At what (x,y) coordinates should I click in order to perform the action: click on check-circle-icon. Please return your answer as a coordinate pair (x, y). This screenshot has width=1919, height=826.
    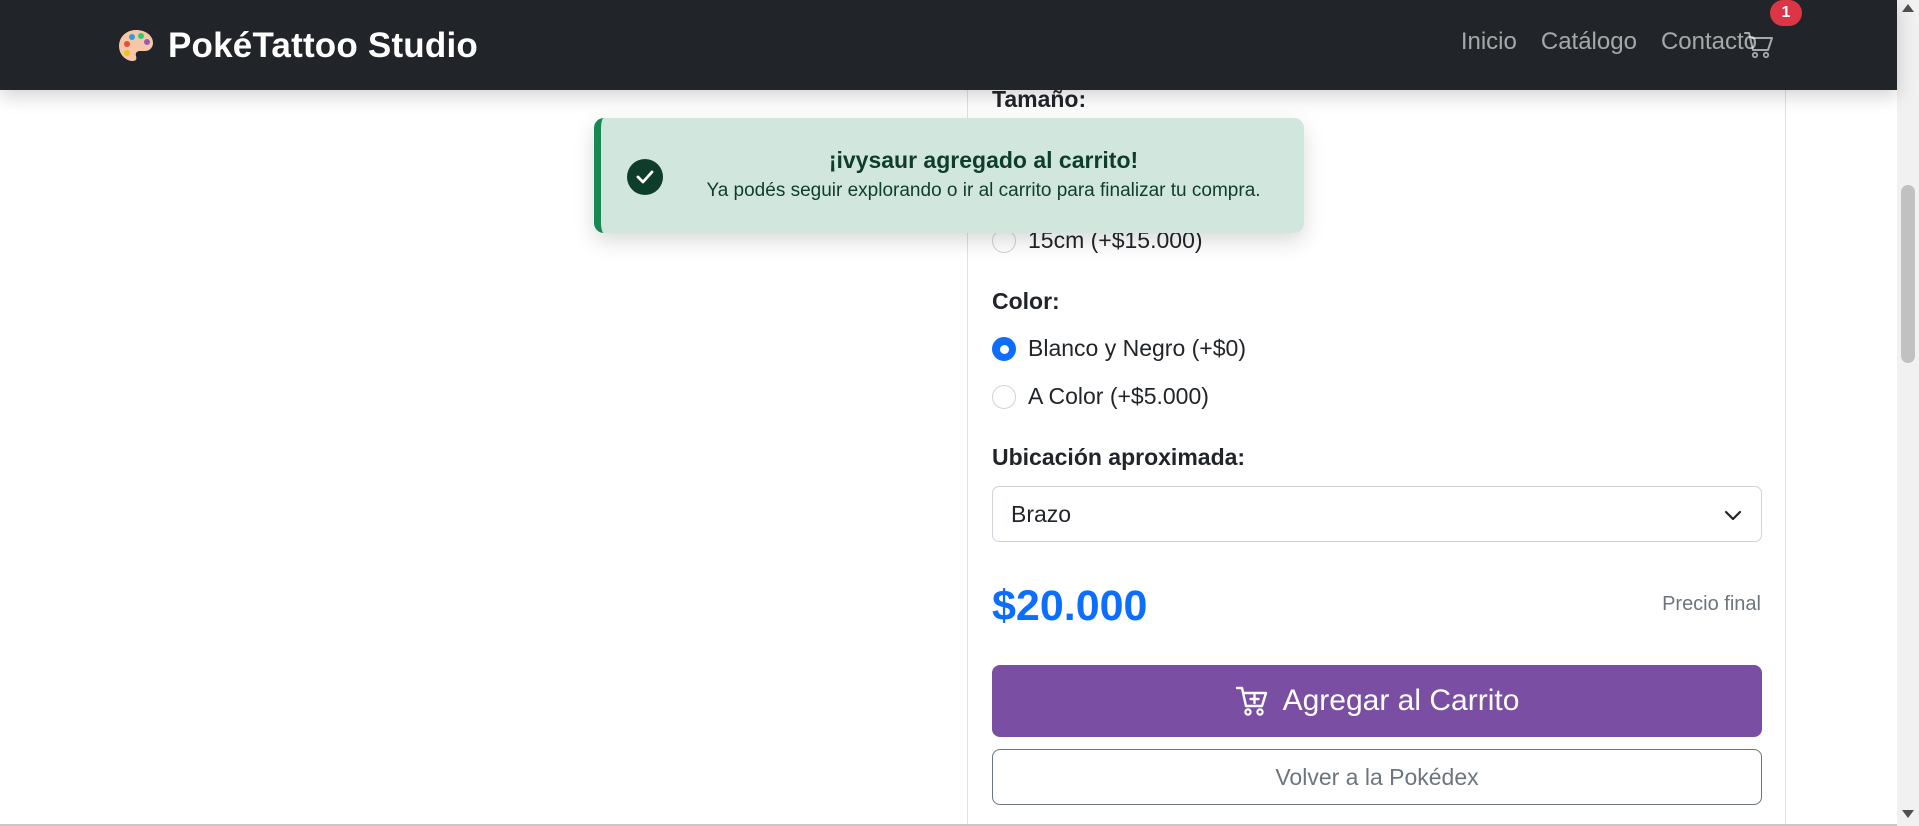
    Looking at the image, I should click on (645, 177).